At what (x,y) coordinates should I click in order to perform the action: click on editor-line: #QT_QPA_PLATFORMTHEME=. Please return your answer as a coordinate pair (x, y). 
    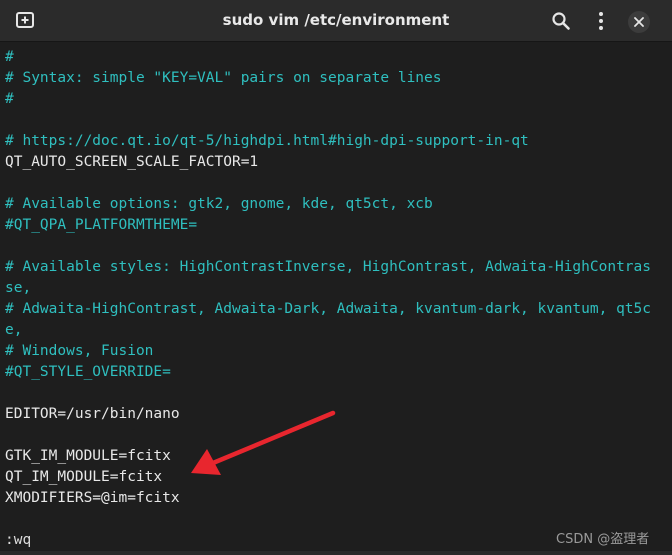
    Looking at the image, I should click on (101, 225).